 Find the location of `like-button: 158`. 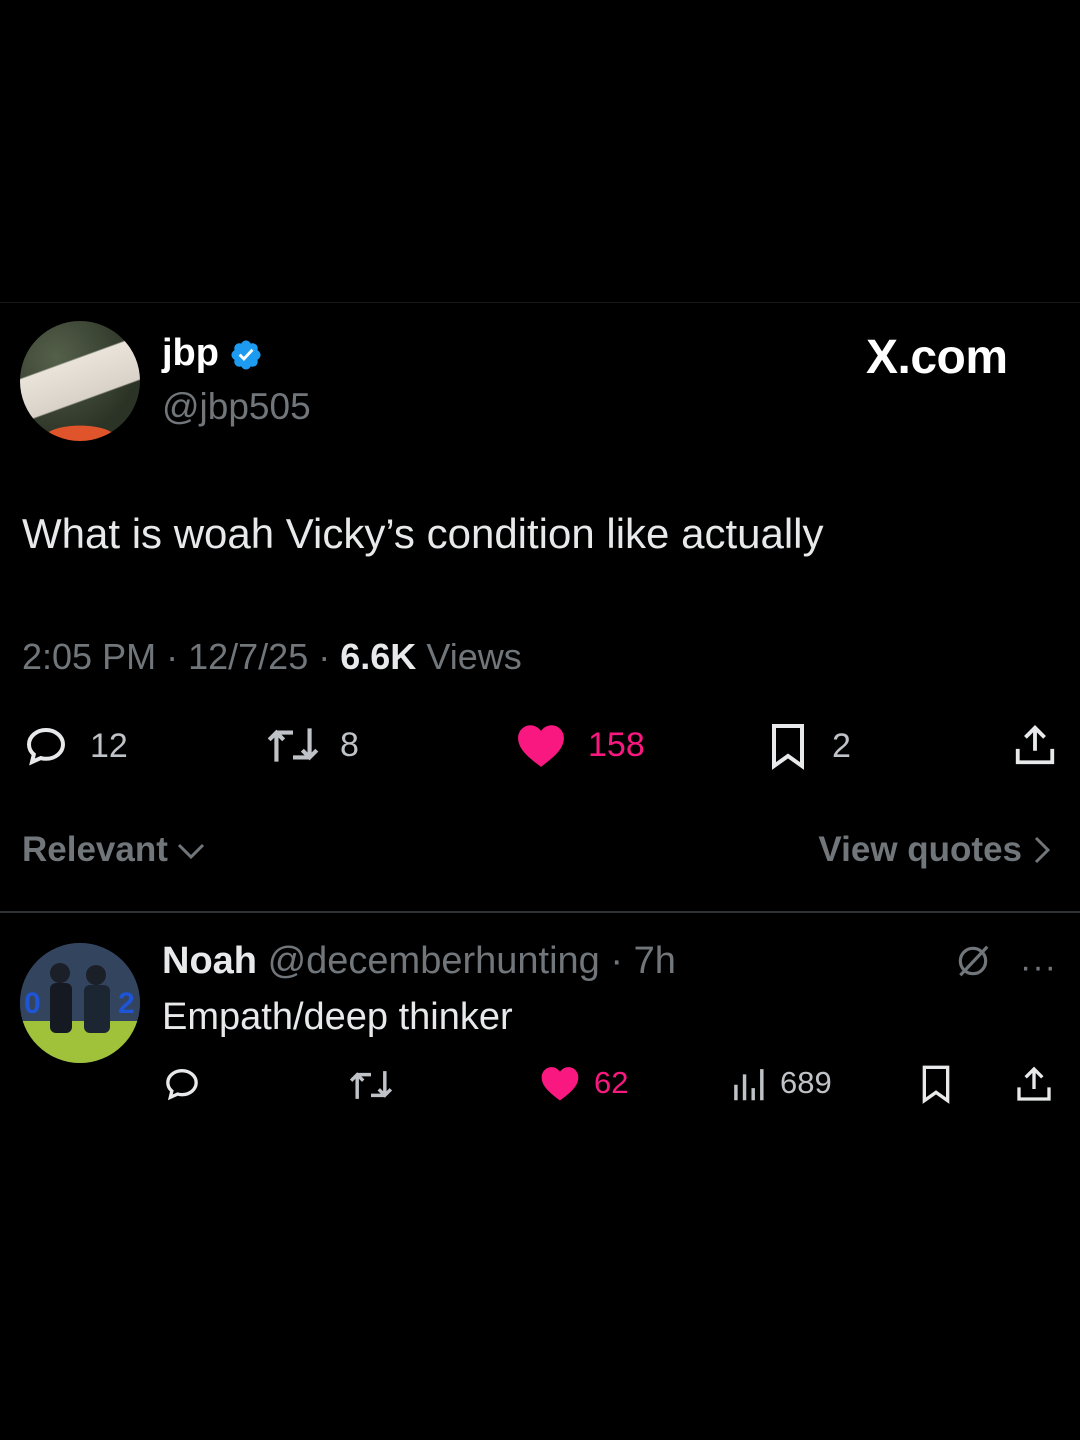

like-button: 158 is located at coordinates (580, 745).